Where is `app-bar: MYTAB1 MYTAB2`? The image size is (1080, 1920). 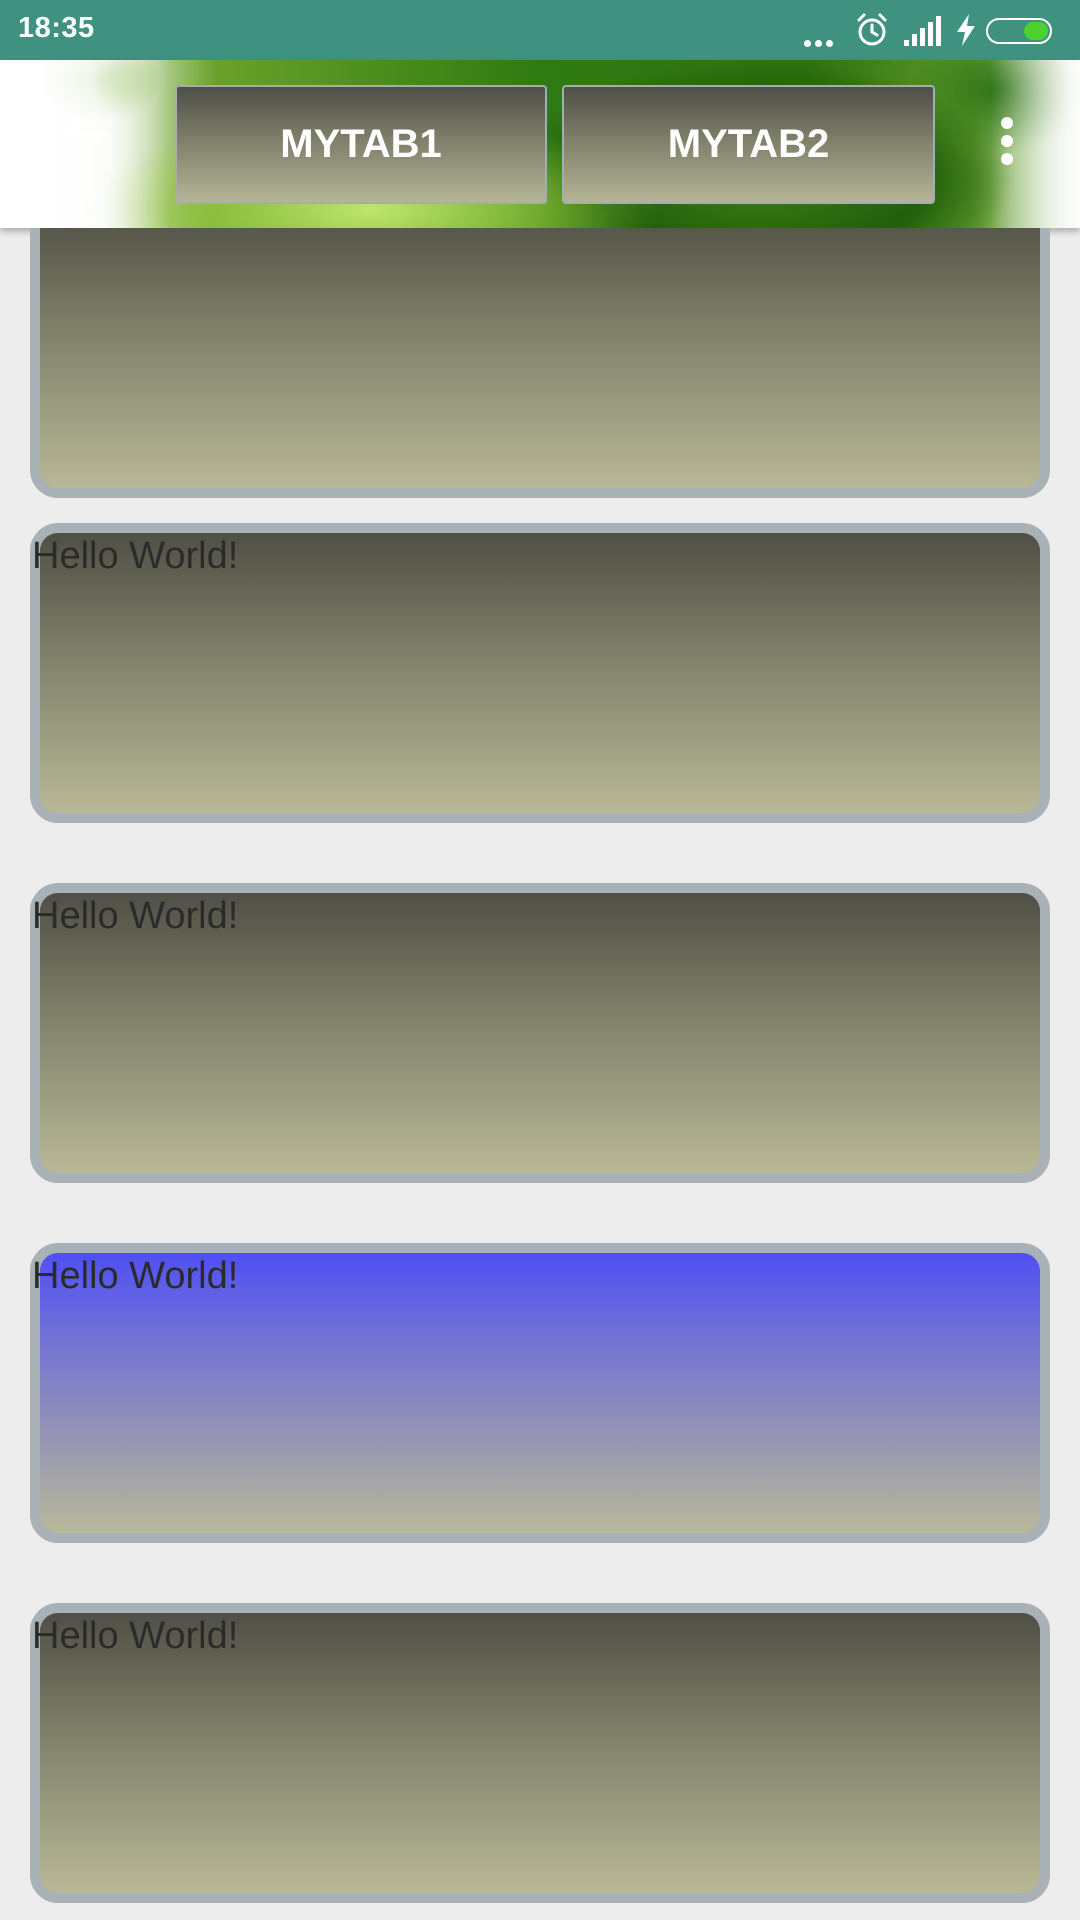 app-bar: MYTAB1 MYTAB2 is located at coordinates (540, 144).